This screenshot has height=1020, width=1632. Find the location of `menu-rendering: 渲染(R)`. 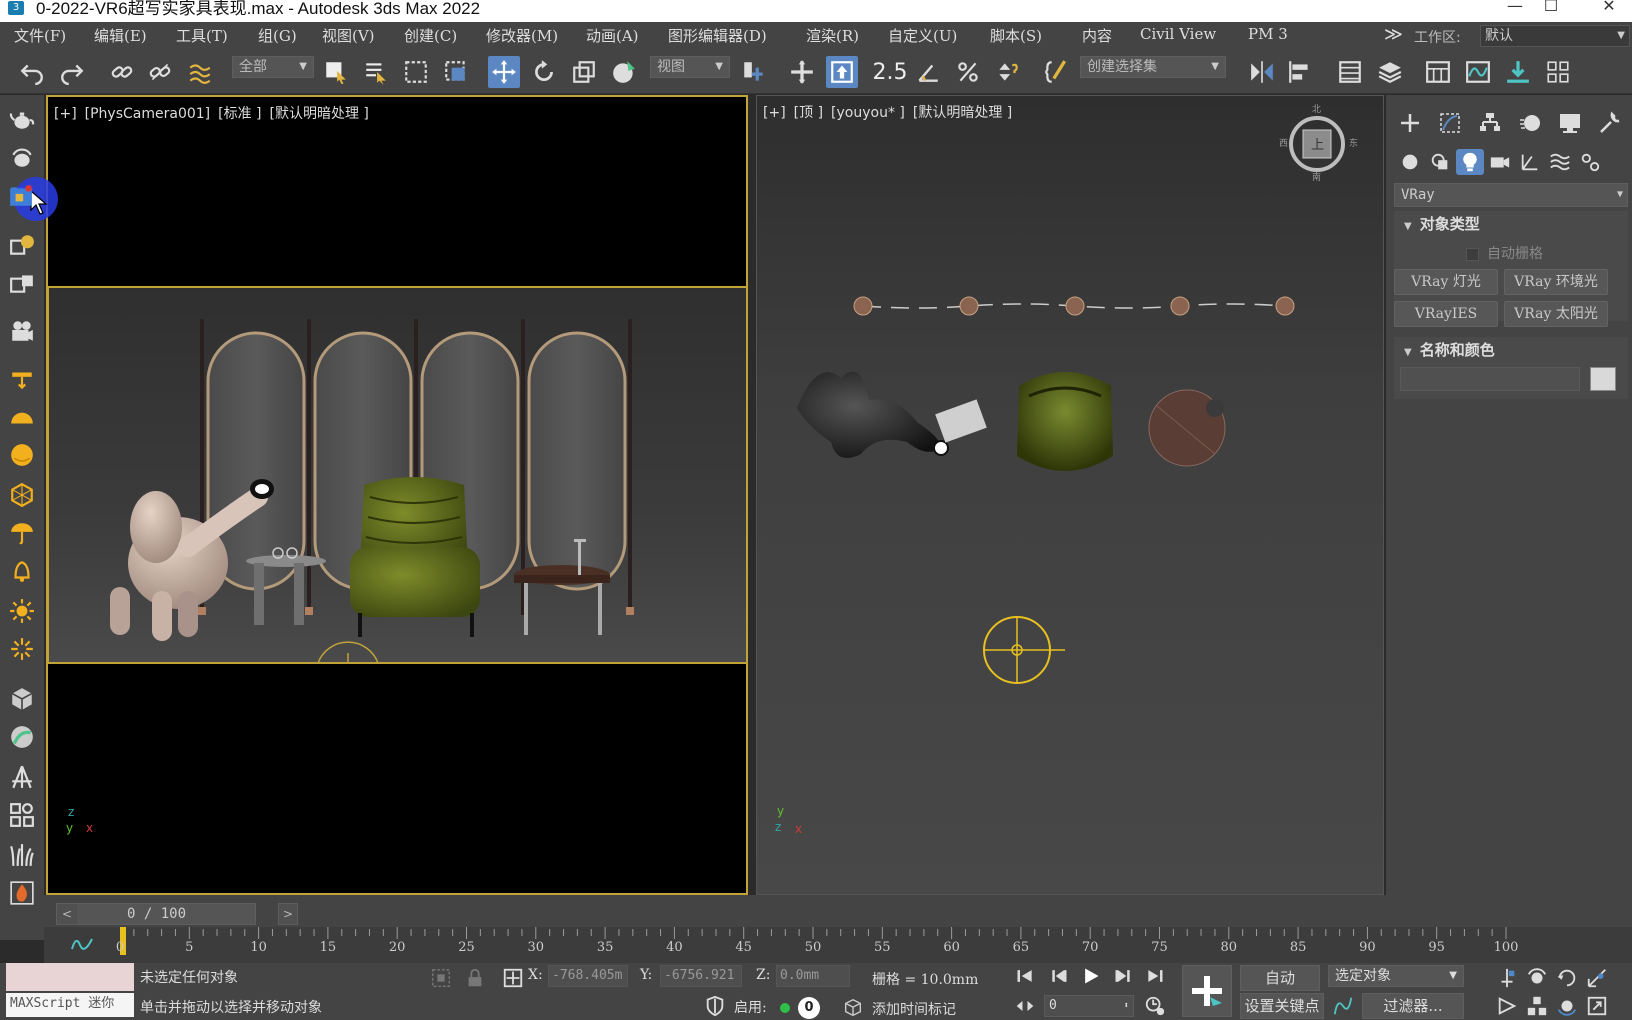

menu-rendering: 渲染(R) is located at coordinates (832, 35).